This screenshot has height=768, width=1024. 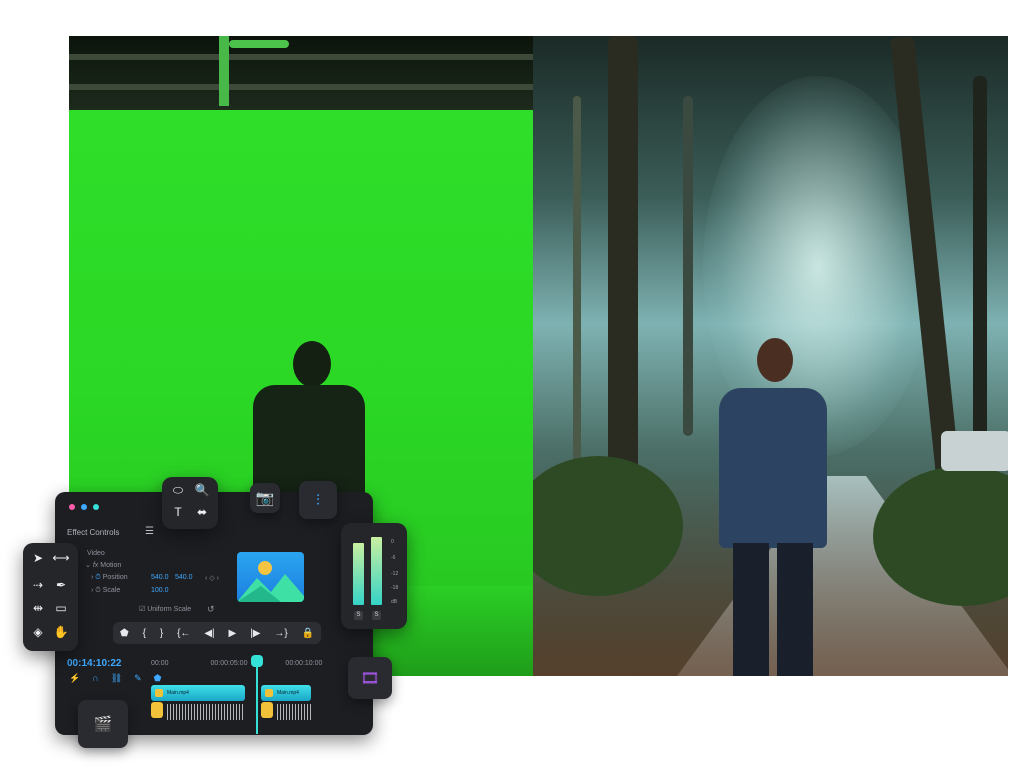 What do you see at coordinates (88, 565) in the screenshot?
I see `chevron-down-icon: ⌄` at bounding box center [88, 565].